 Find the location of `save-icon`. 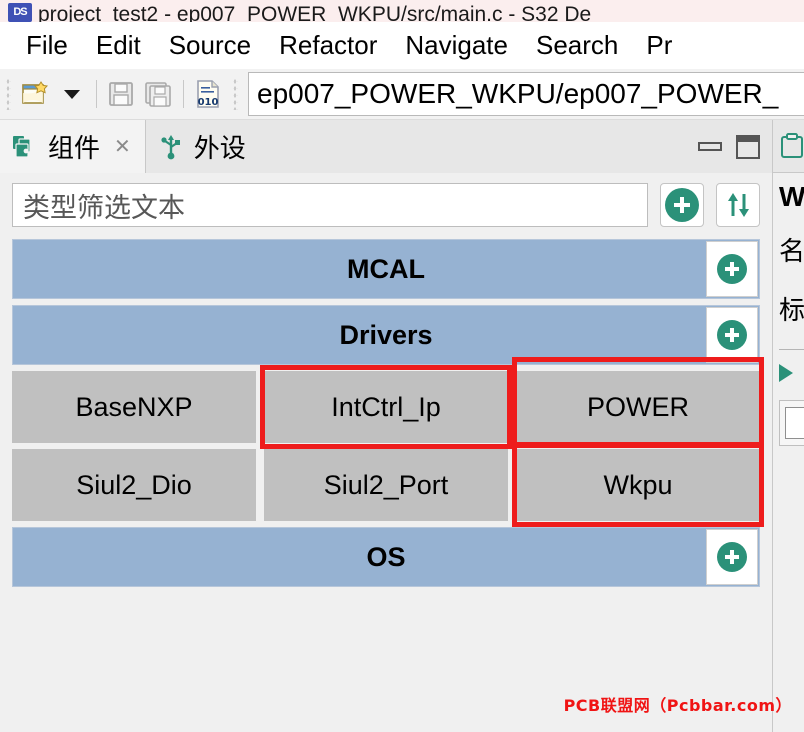

save-icon is located at coordinates (121, 94).